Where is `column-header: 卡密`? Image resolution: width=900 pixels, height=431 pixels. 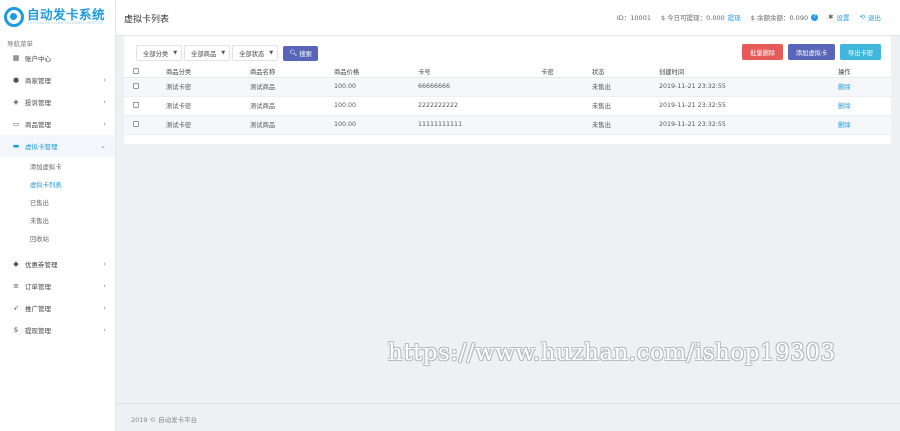
column-header: 卡密 is located at coordinates (566, 72).